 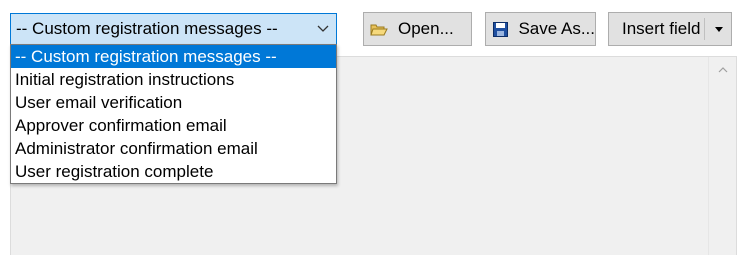 What do you see at coordinates (173, 79) in the screenshot?
I see `option-initial-registration-instructions: Initial registration instructions` at bounding box center [173, 79].